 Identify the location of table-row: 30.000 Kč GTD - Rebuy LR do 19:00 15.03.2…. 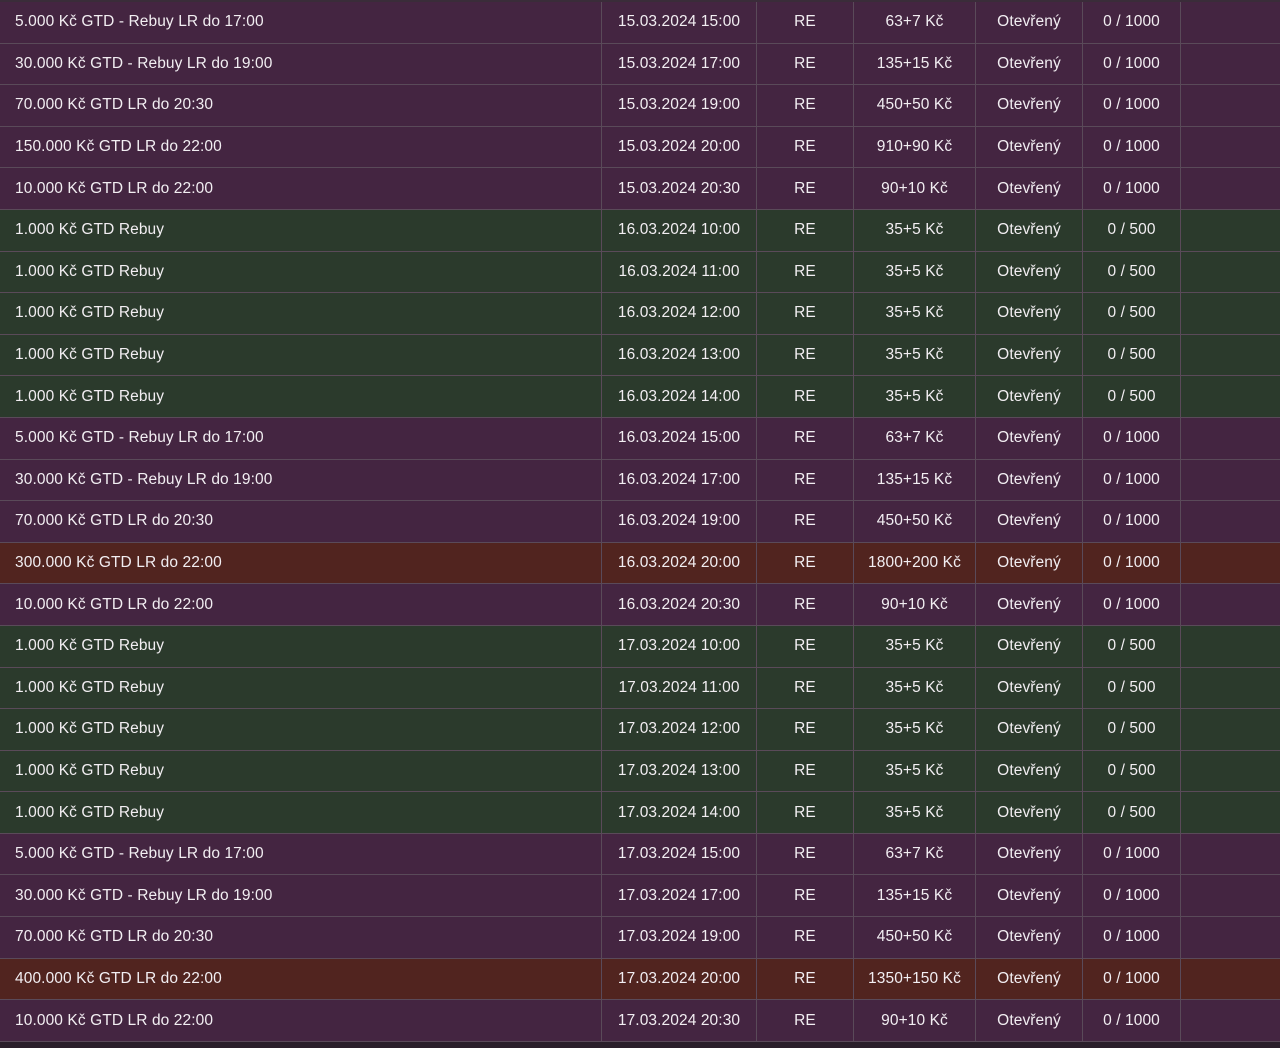
(640, 64).